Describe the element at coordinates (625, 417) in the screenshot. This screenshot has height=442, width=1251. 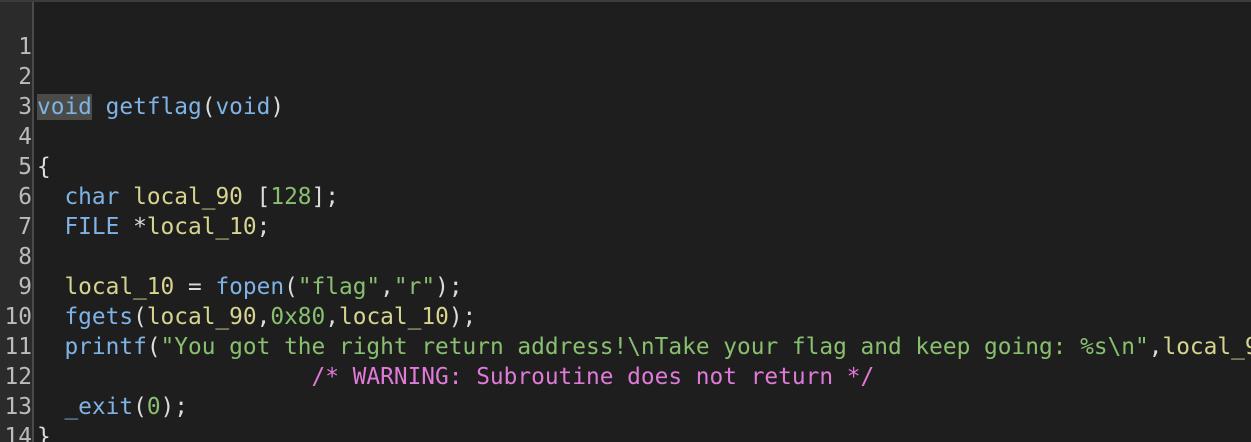
I see `code-line: 14` at that location.